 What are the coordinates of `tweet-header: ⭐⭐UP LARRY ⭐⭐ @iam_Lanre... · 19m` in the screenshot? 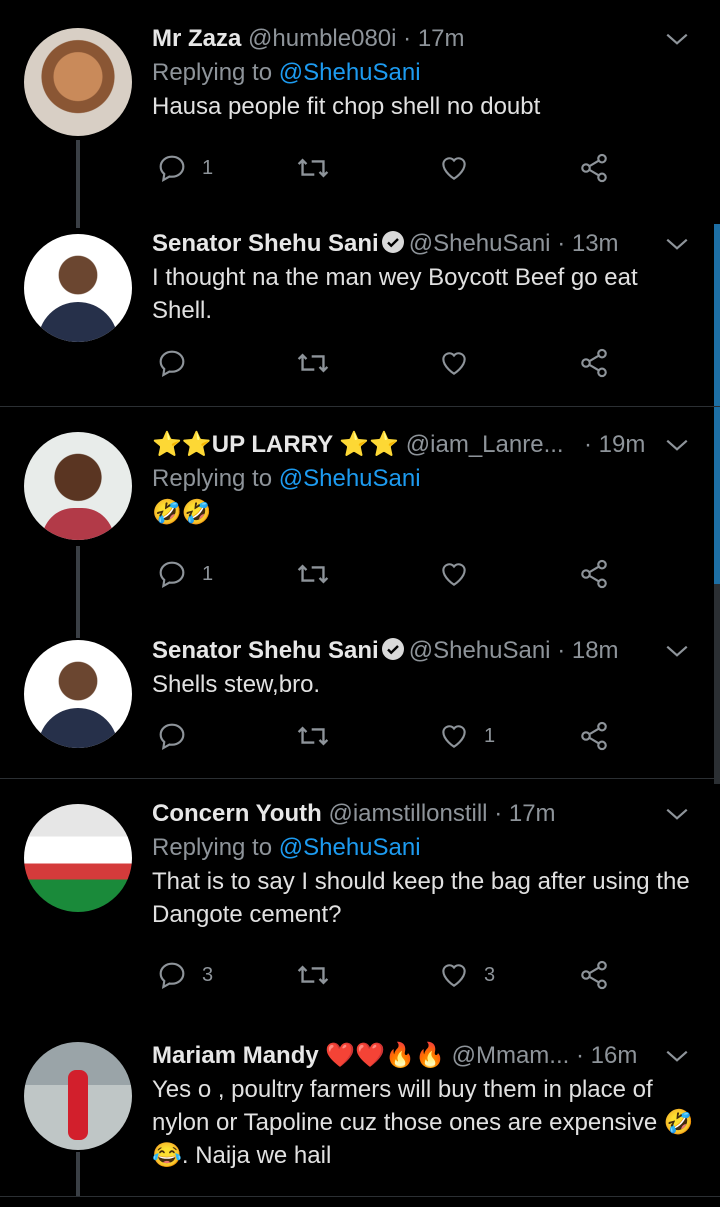 It's located at (426, 445).